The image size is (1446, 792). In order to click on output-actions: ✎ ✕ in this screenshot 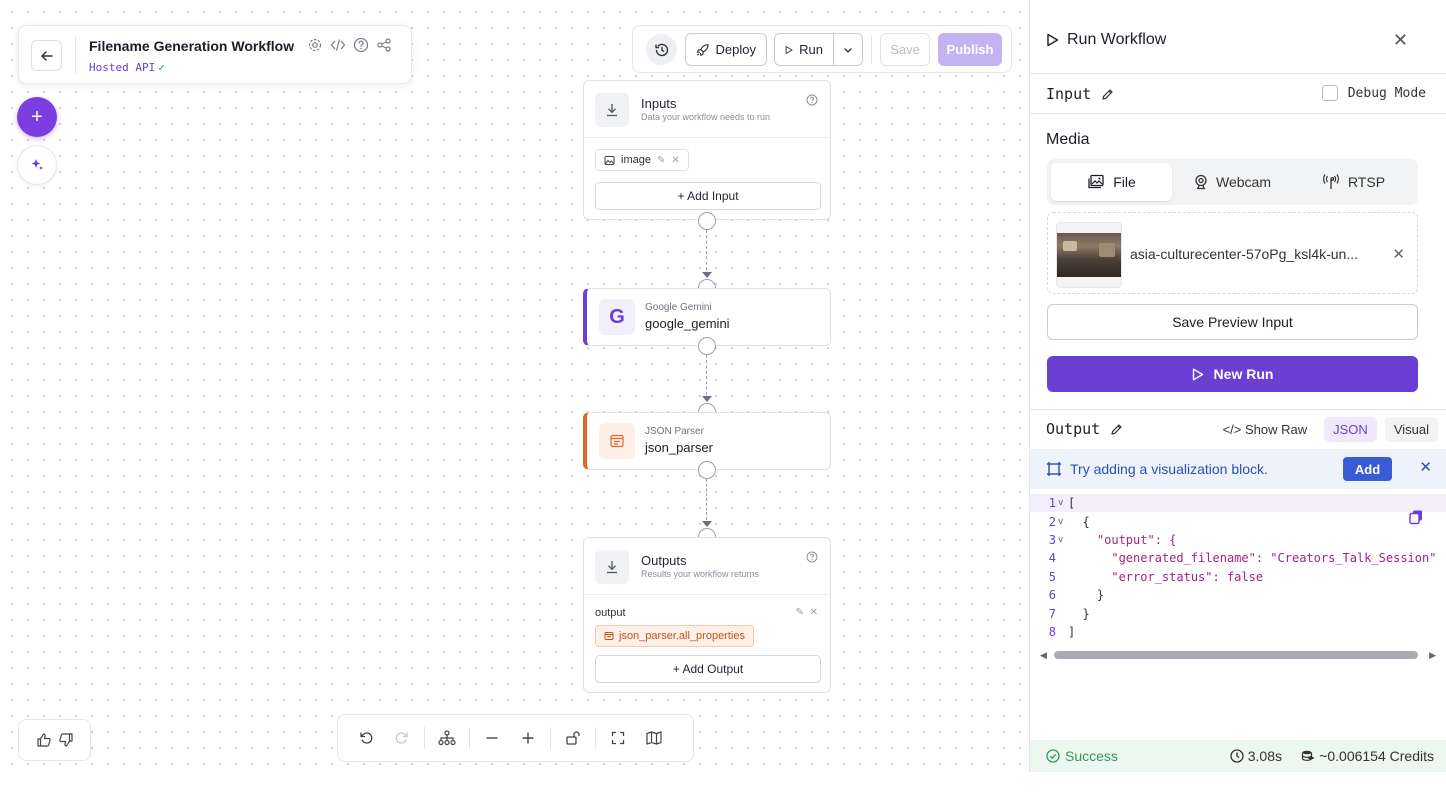, I will do `click(807, 612)`.